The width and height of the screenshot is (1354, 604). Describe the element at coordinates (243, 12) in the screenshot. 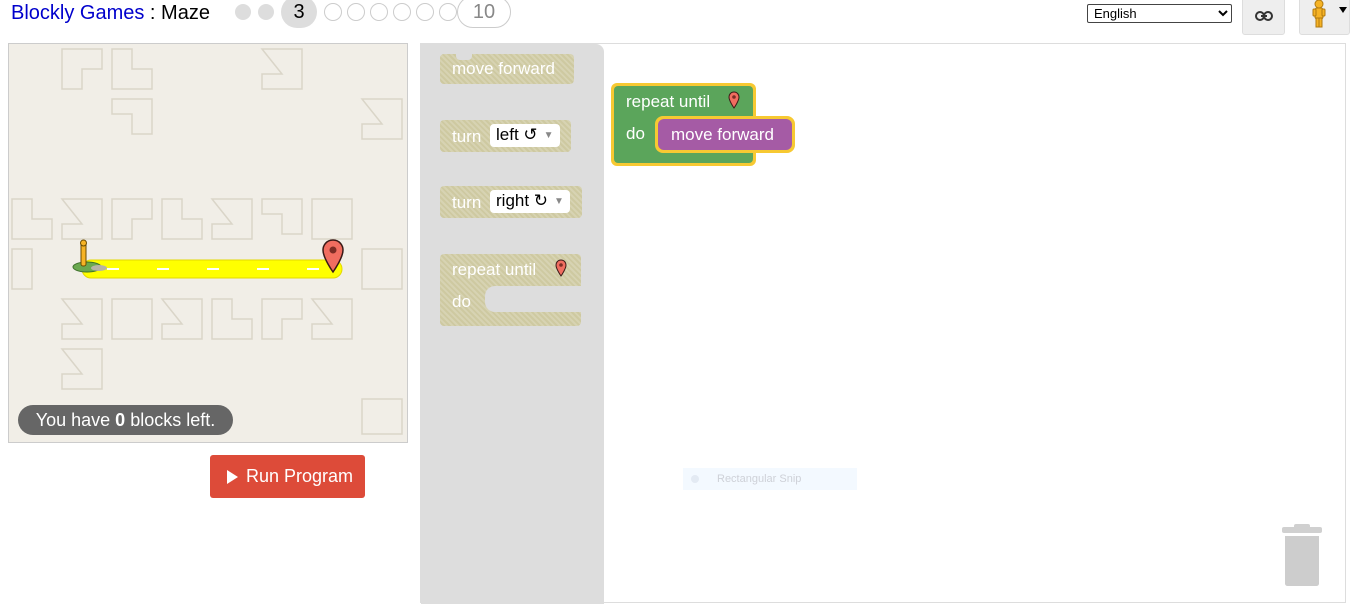

I see `level-1-dot` at that location.